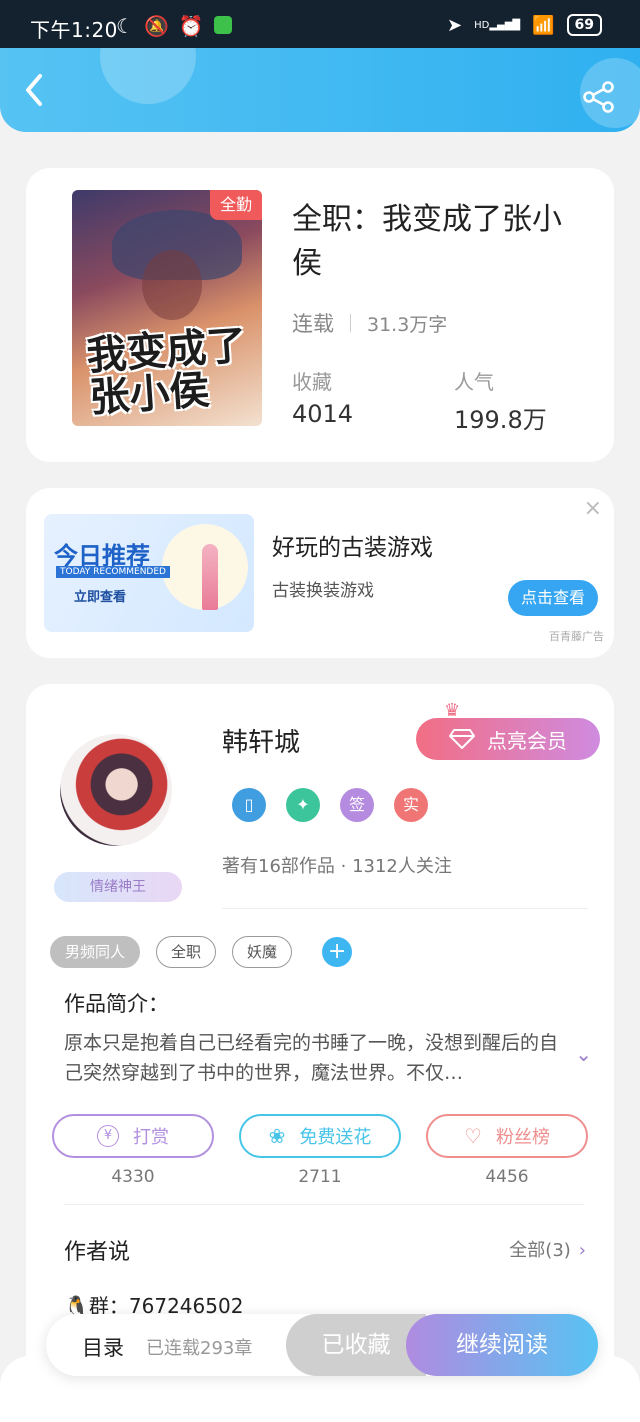 This screenshot has height=1422, width=640. I want to click on yen-icon: ¥, so click(108, 1136).